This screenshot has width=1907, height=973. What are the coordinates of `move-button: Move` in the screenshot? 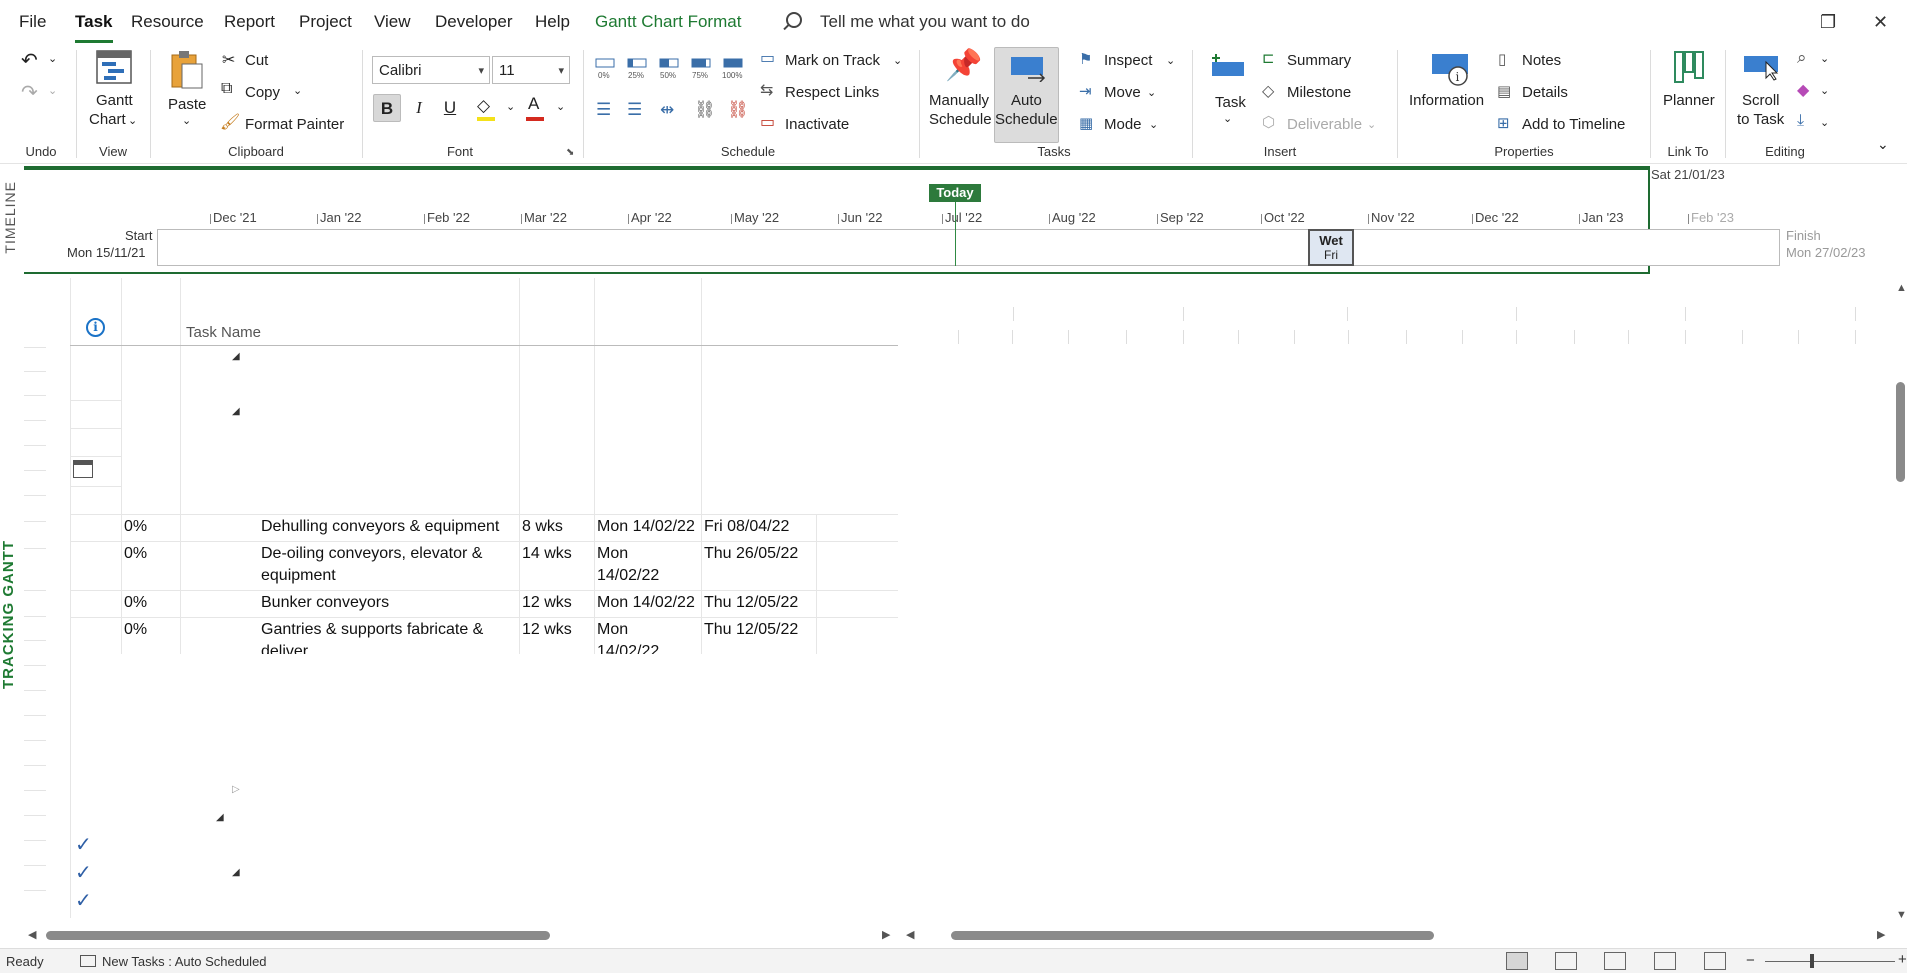 It's located at (1122, 92).